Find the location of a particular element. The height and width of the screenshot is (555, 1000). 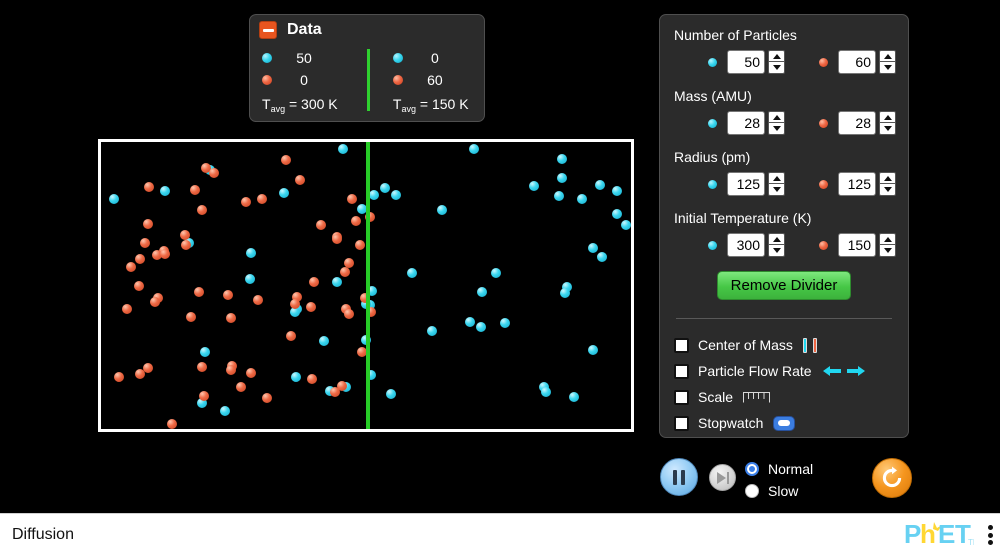

remove-divider-button: Remove Divider is located at coordinates (784, 285).